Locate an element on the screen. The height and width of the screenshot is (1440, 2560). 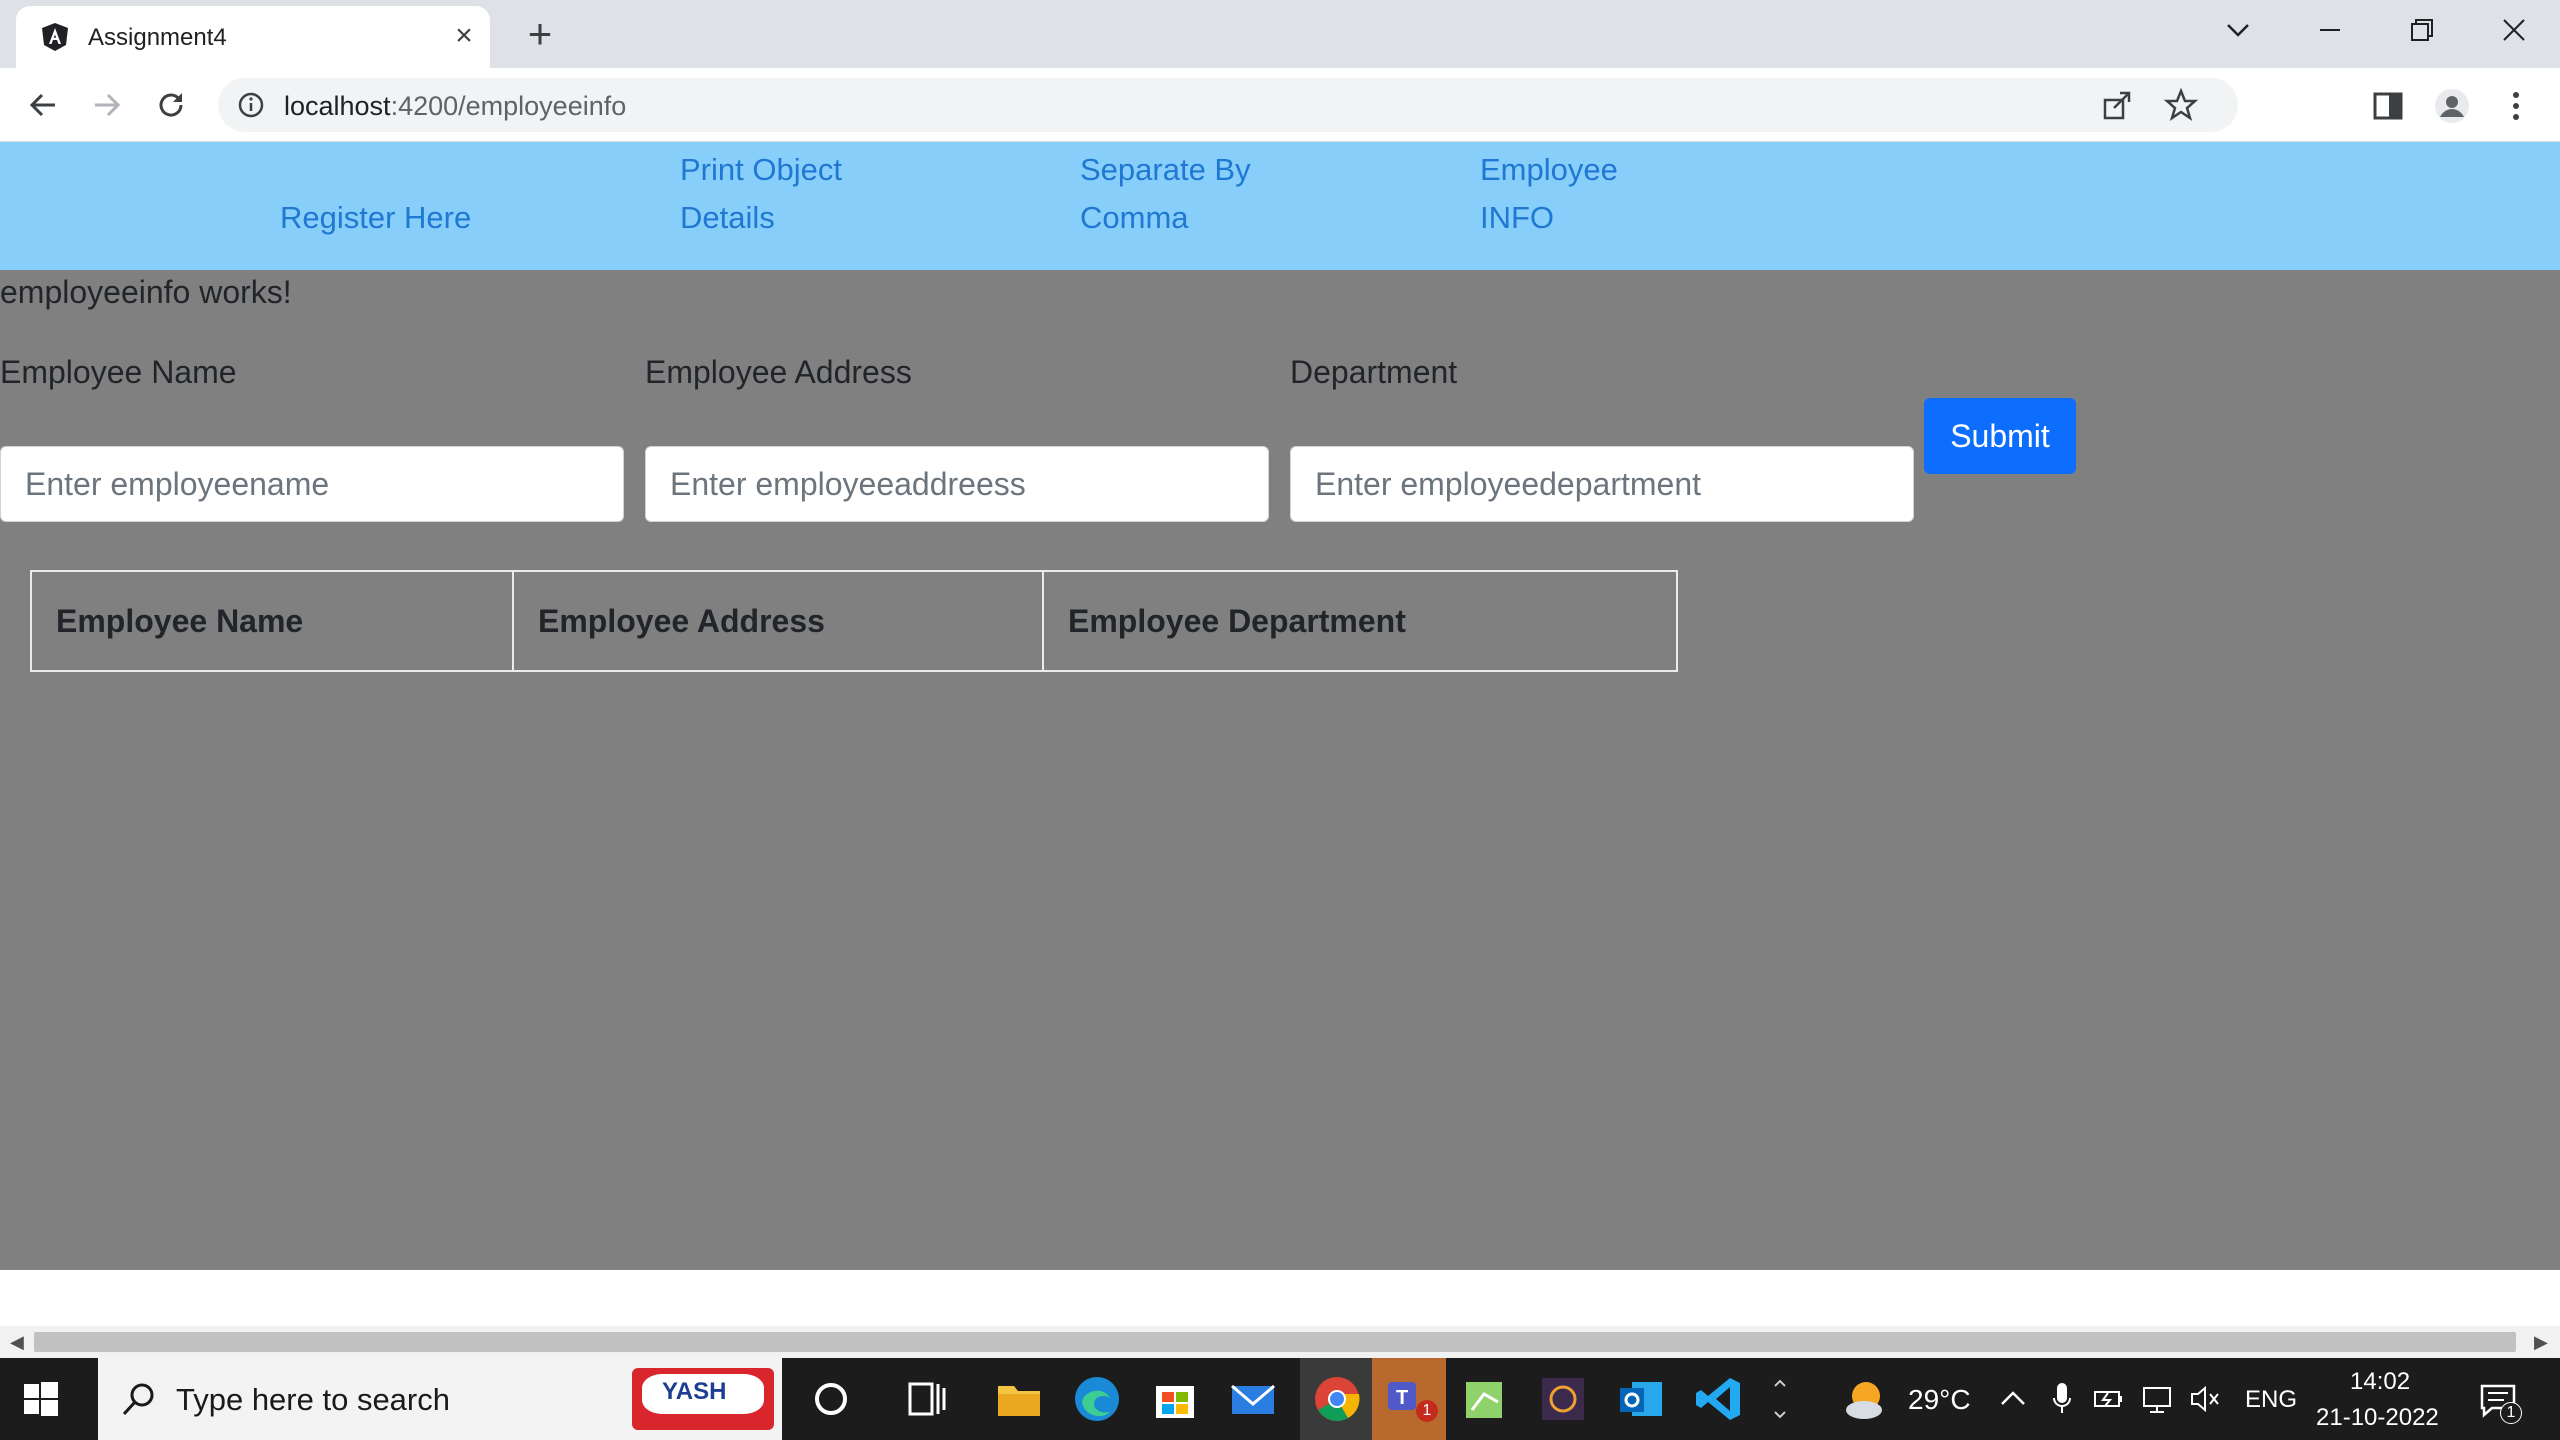
svg-text: T is located at coordinates (1402, 1398).